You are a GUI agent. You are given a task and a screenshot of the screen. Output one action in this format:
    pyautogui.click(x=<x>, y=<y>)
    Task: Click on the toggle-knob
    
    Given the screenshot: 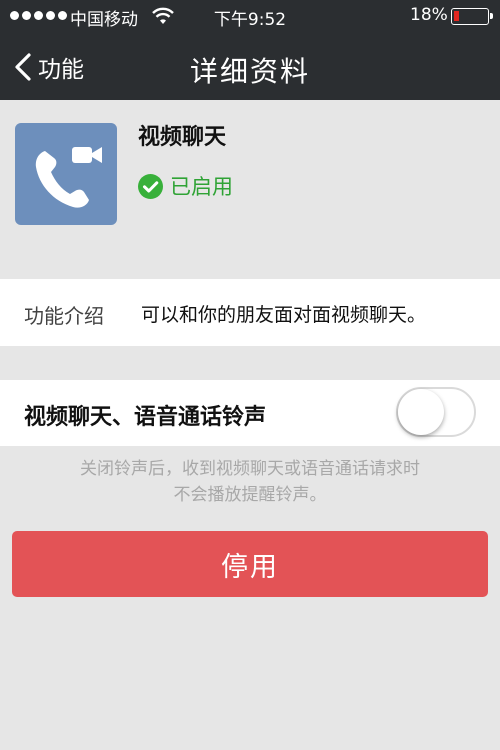 What is the action you would take?
    pyautogui.click(x=421, y=412)
    